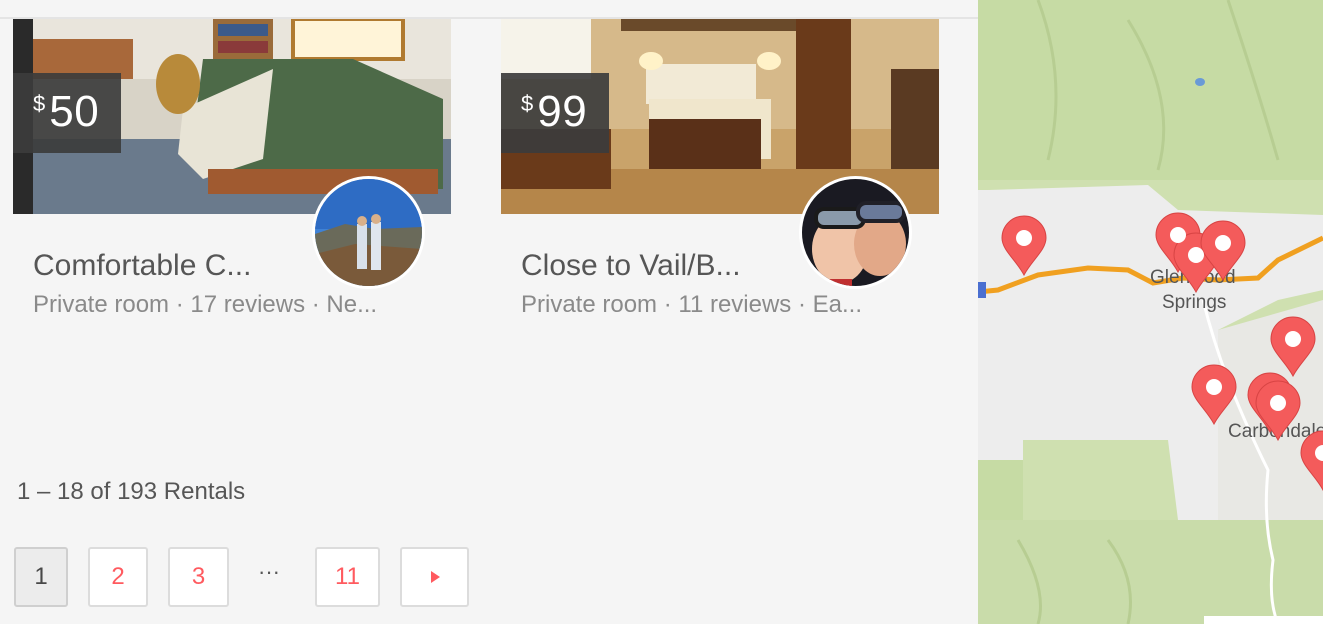 The image size is (1323, 624). I want to click on caret-right-icon, so click(435, 577).